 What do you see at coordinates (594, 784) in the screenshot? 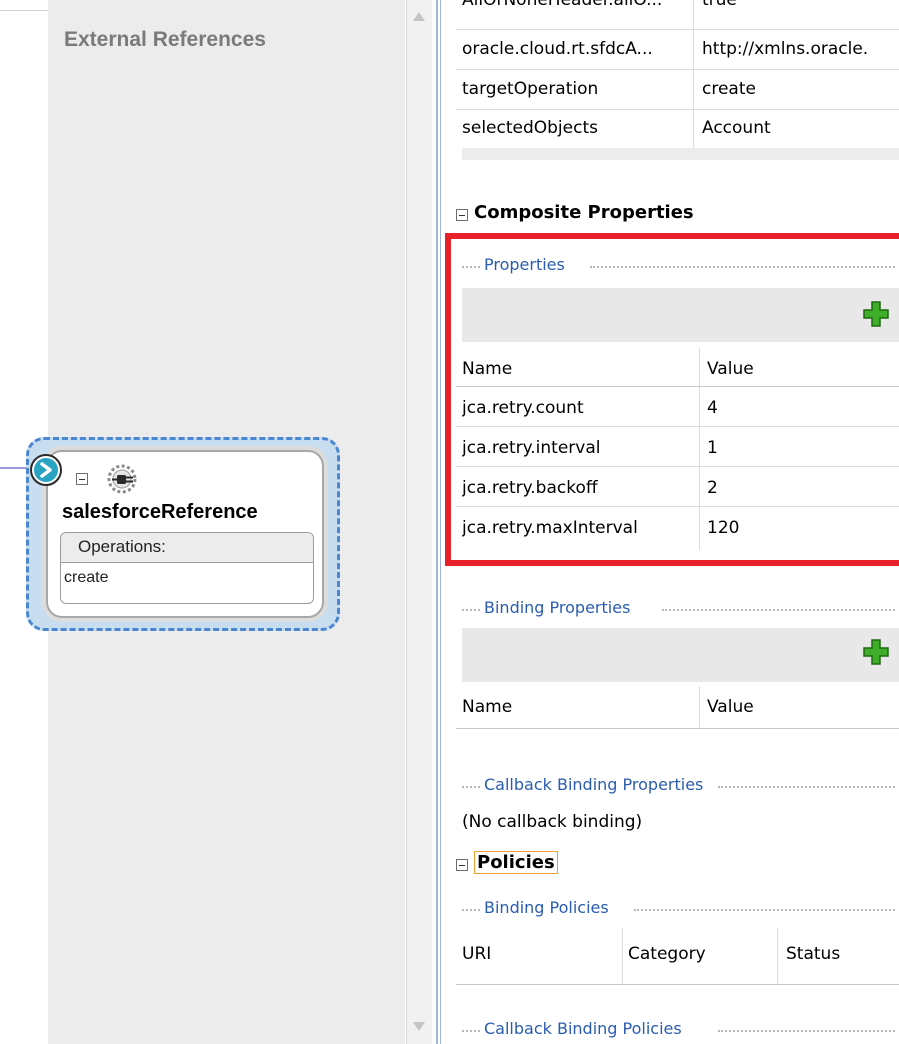
I see `callback-binding-properties-group-title: Callback Binding Properties` at bounding box center [594, 784].